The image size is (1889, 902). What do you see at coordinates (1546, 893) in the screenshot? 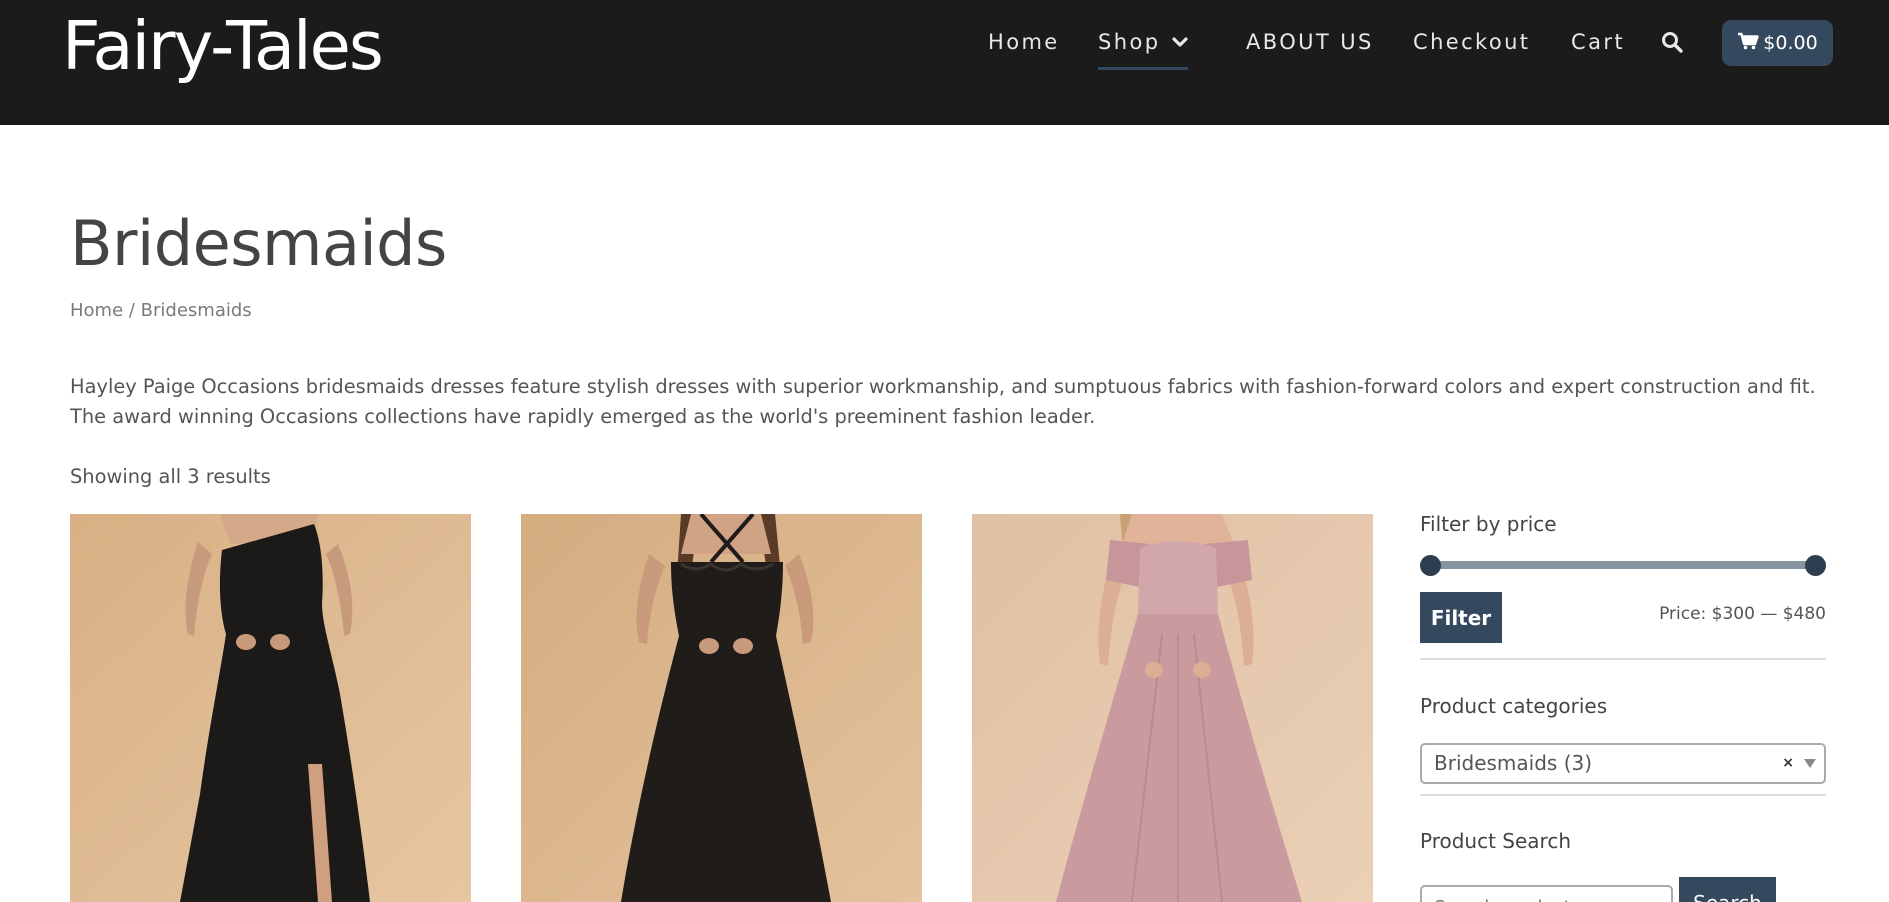
I see `product-search-input` at bounding box center [1546, 893].